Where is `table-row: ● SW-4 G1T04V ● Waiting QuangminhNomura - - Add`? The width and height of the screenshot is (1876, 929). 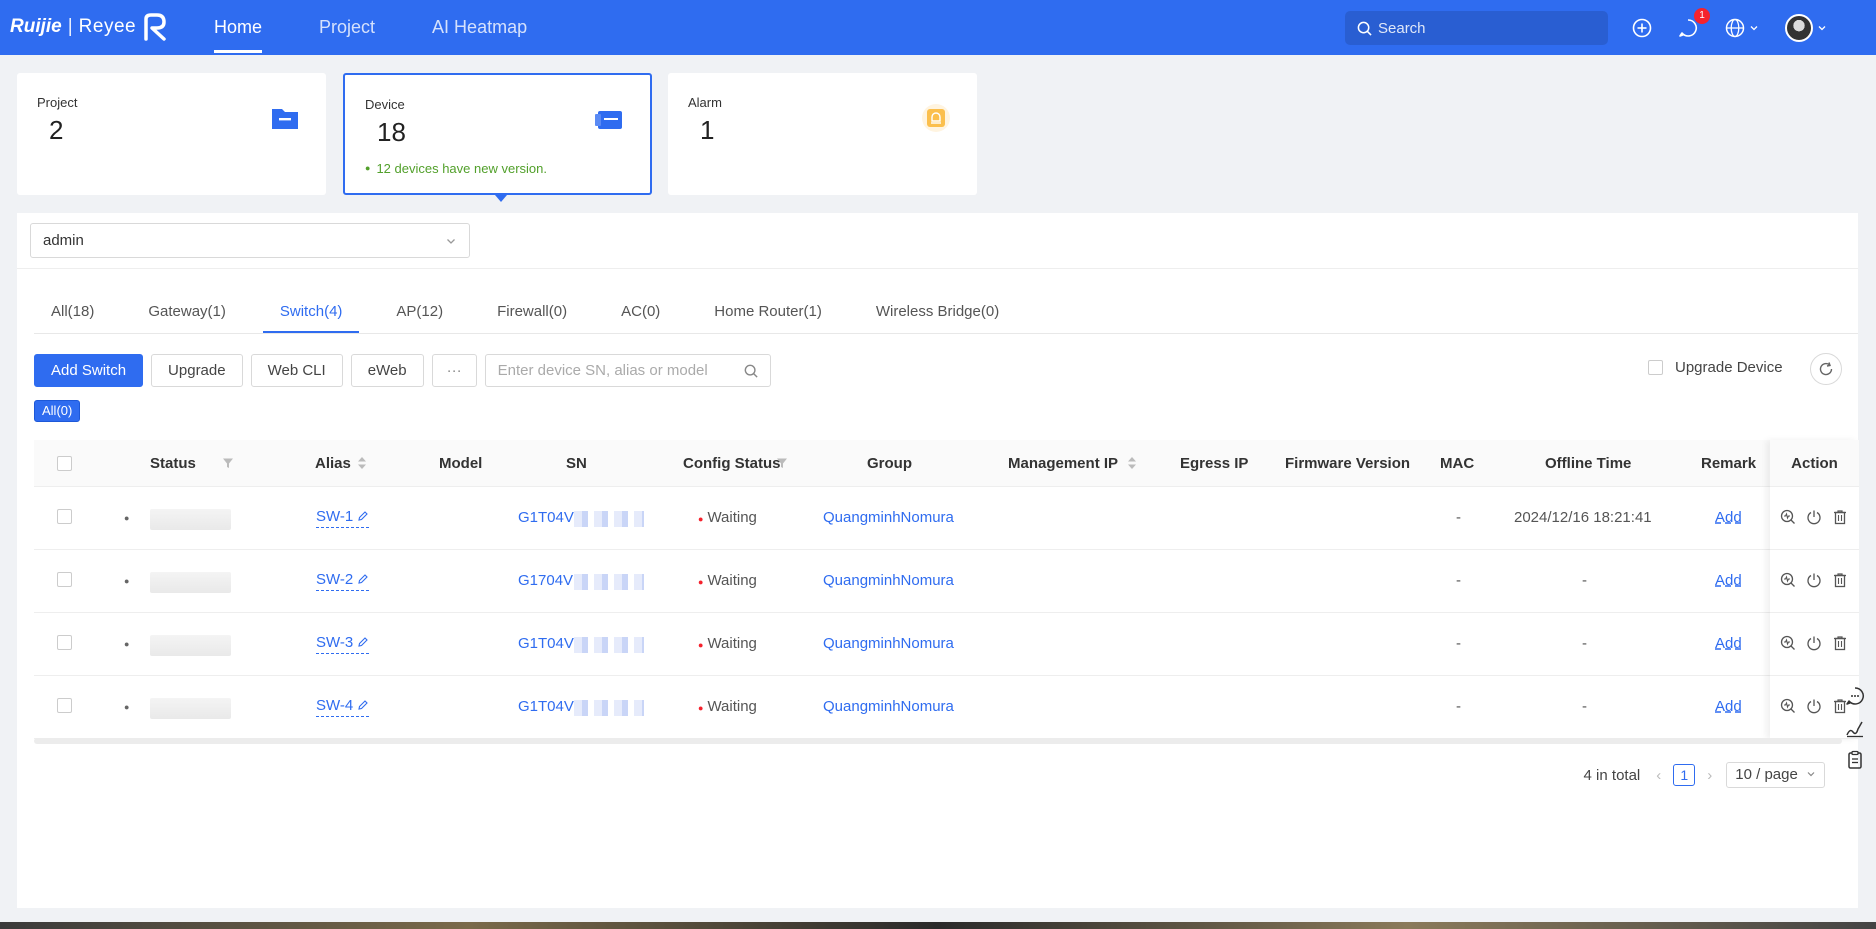 table-row: ● SW-4 G1T04V ● Waiting QuangminhNomura - - Add is located at coordinates (938, 707).